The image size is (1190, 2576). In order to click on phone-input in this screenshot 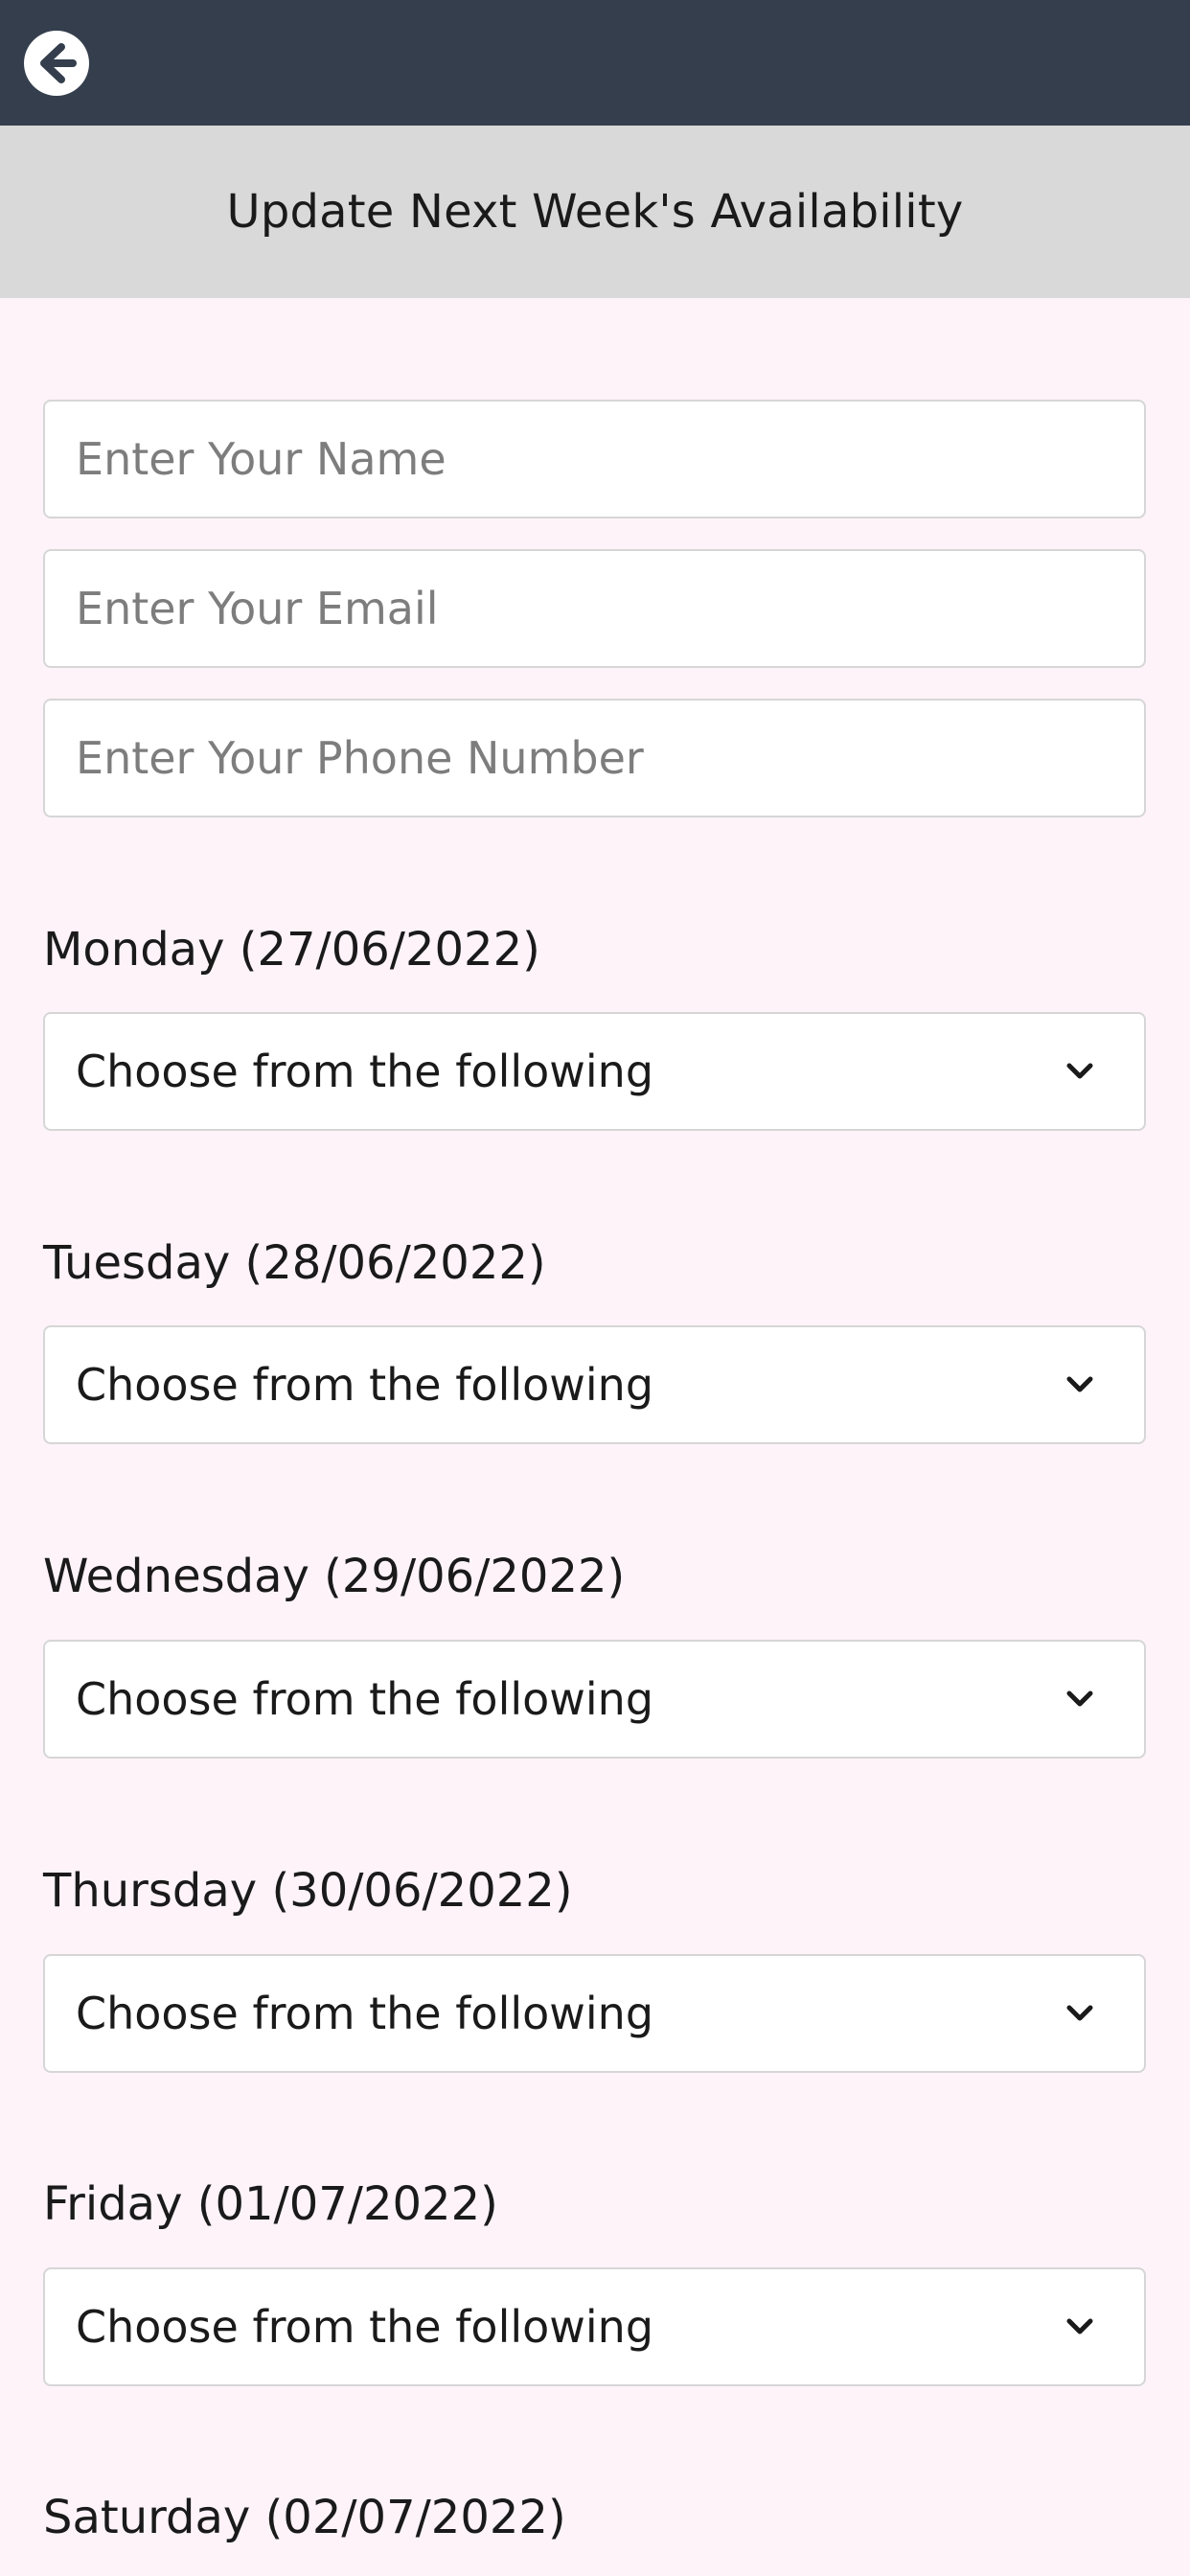, I will do `click(594, 759)`.